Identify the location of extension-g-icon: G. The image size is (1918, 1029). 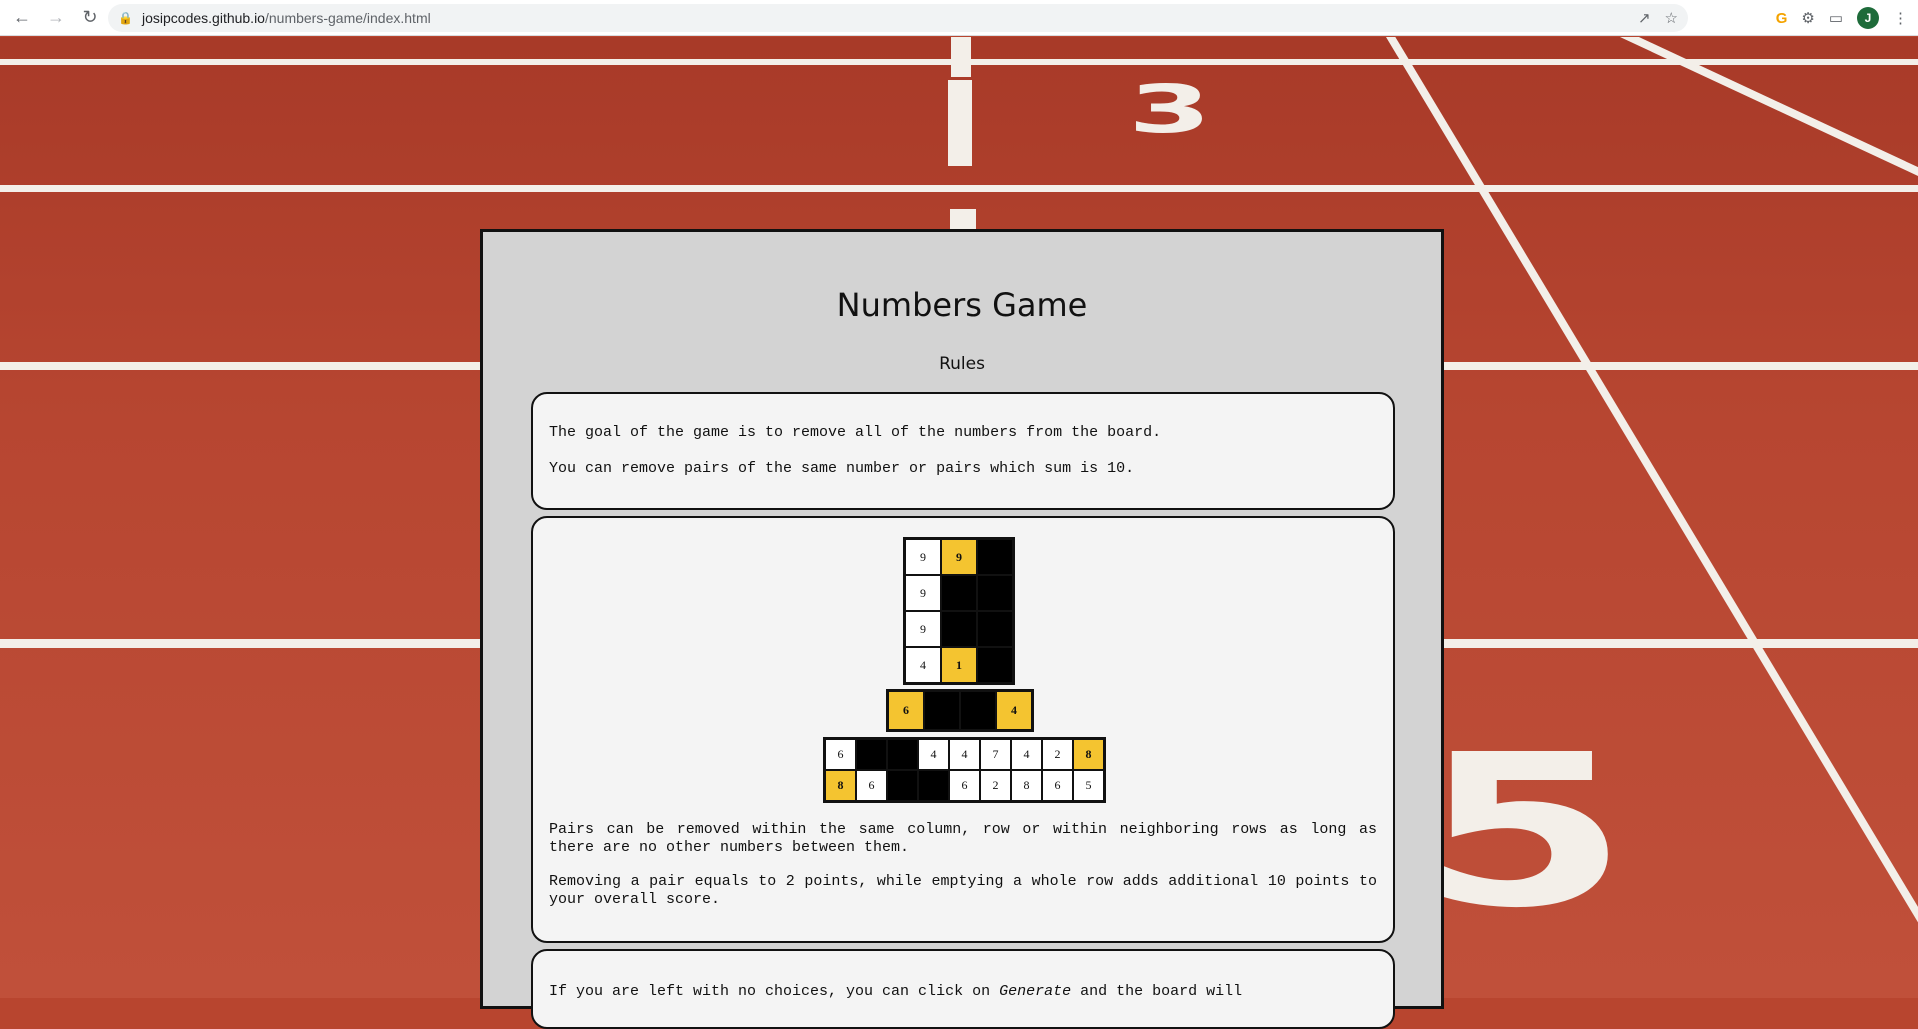
(1782, 18).